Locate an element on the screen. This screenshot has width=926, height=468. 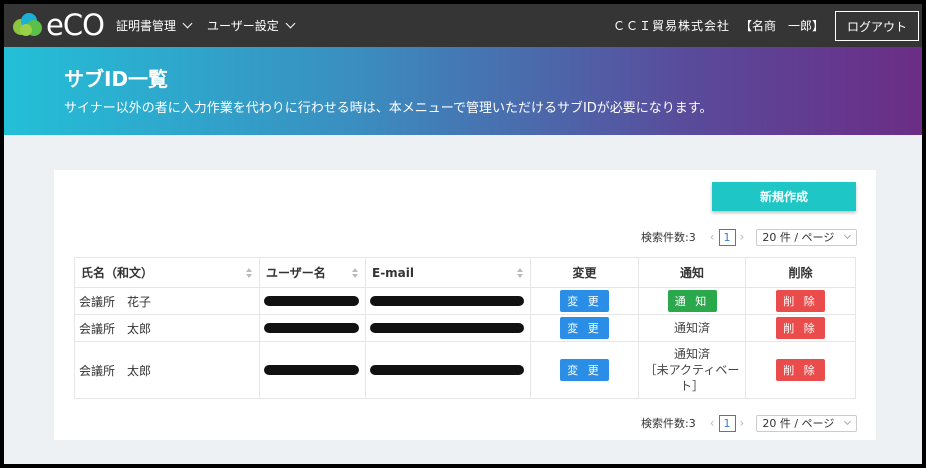
new-create-button: 新規作成 is located at coordinates (784, 196).